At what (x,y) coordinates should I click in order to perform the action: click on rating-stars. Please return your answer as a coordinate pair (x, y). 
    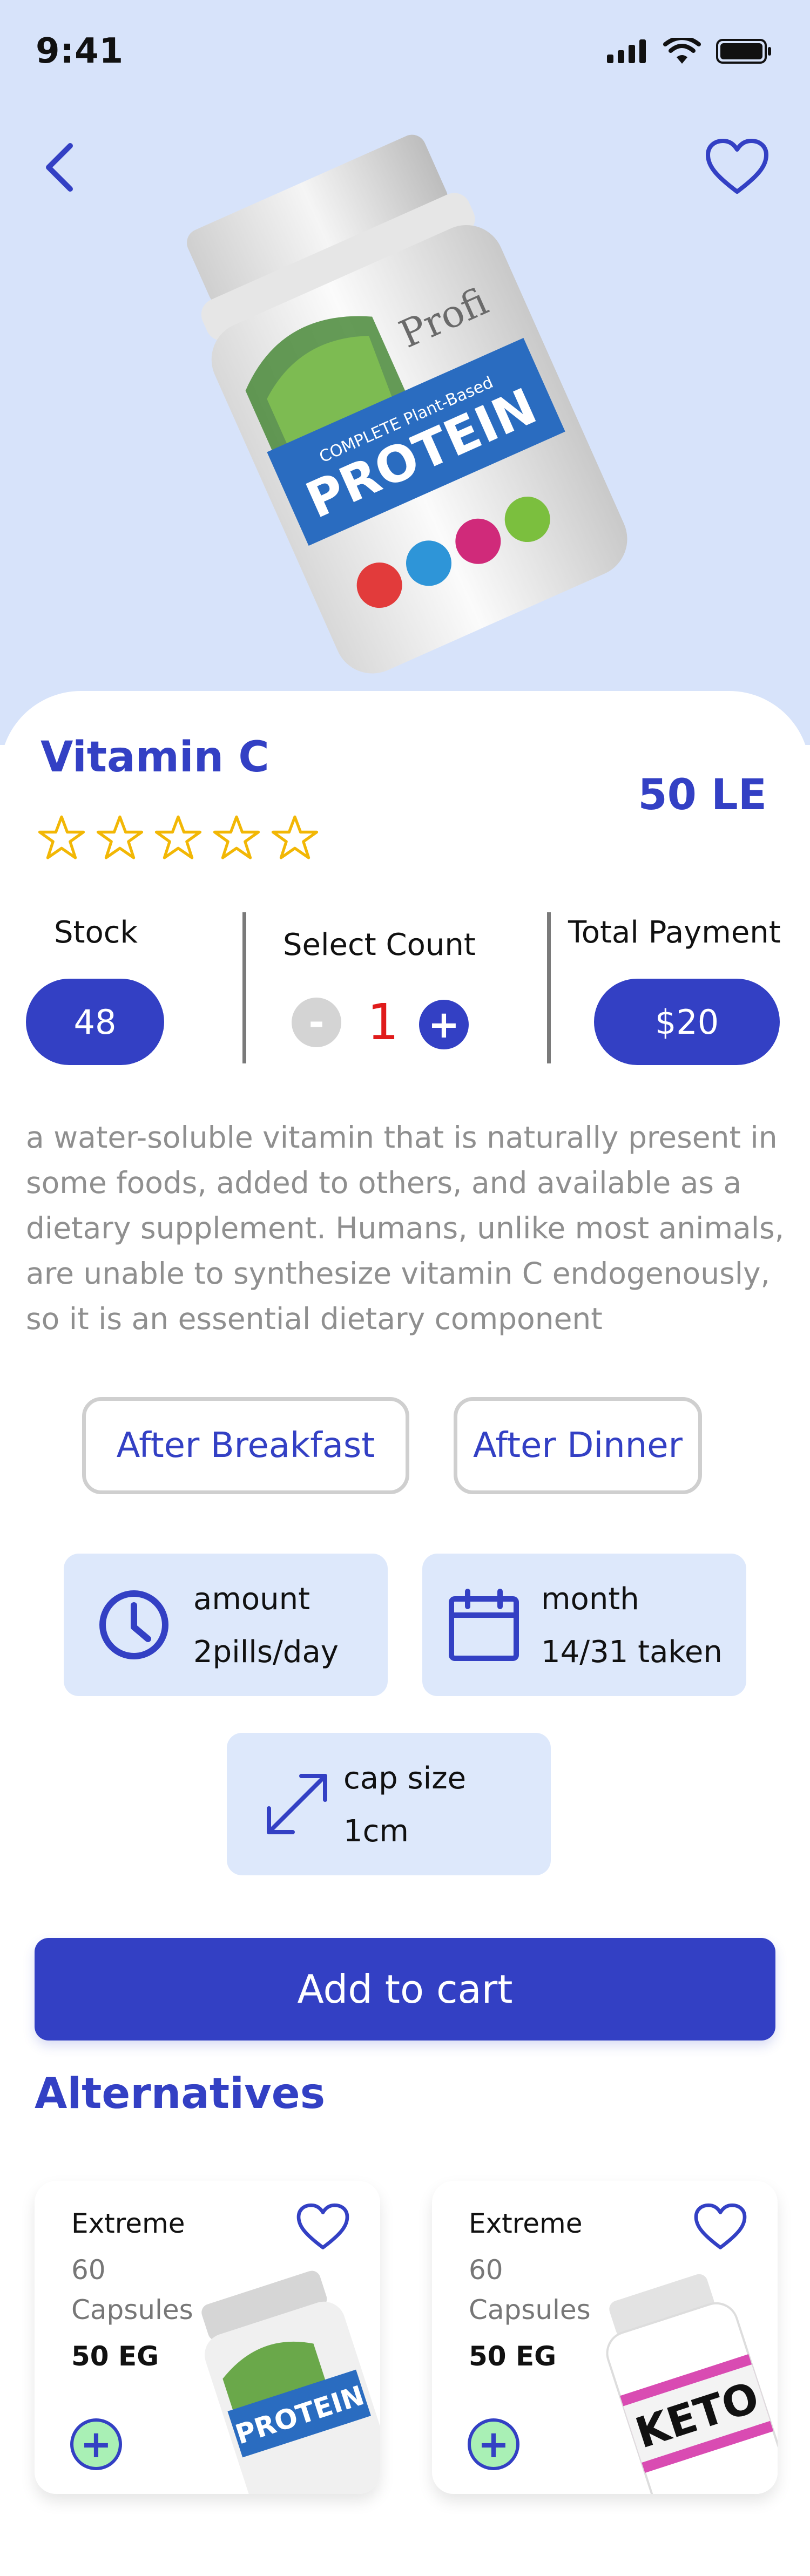
    Looking at the image, I should click on (178, 839).